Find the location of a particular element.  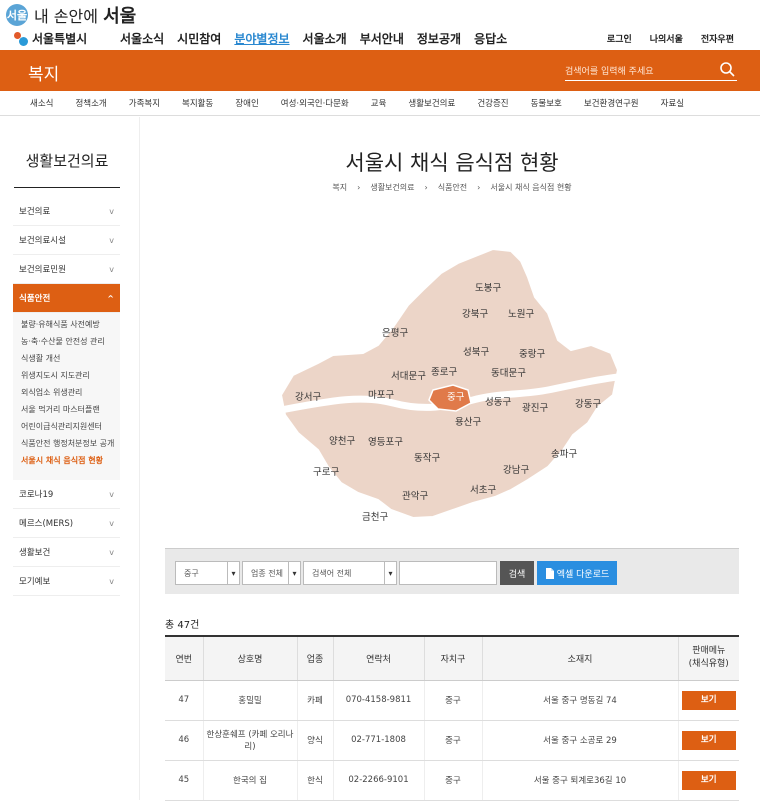

sidebar-item-label: 메르스(MERS) is located at coordinates (46, 524).